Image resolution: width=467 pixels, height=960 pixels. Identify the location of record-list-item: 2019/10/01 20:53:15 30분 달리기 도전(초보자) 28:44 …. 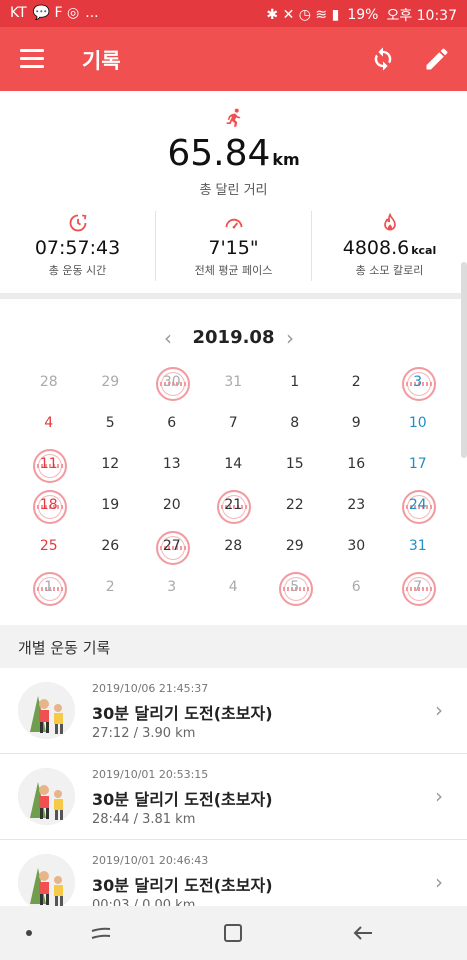
(233, 797).